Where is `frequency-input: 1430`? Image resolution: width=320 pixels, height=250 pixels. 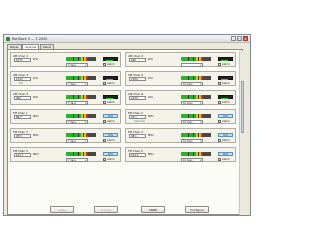 frequency-input: 1430 is located at coordinates (137, 97).